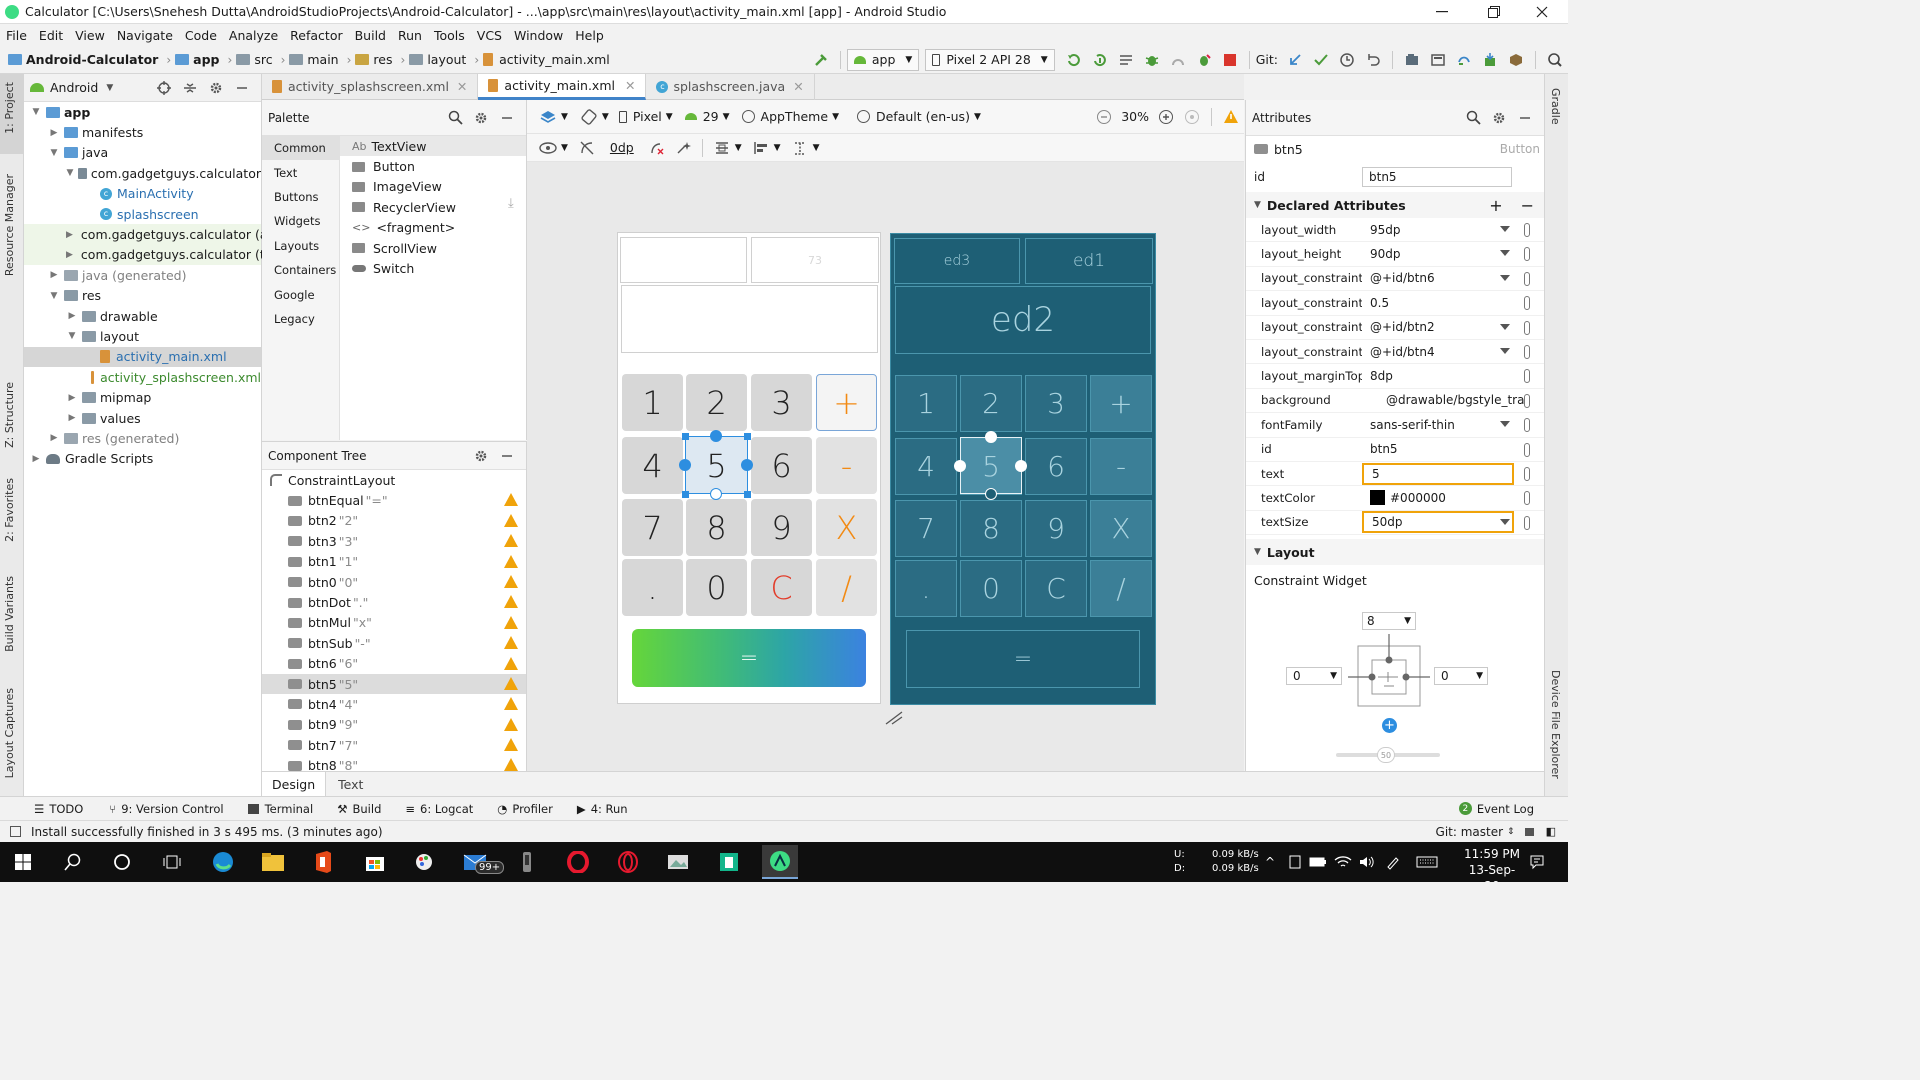 The height and width of the screenshot is (1080, 1920). Describe the element at coordinates (815, 260) in the screenshot. I see `ed1-field: 73` at that location.